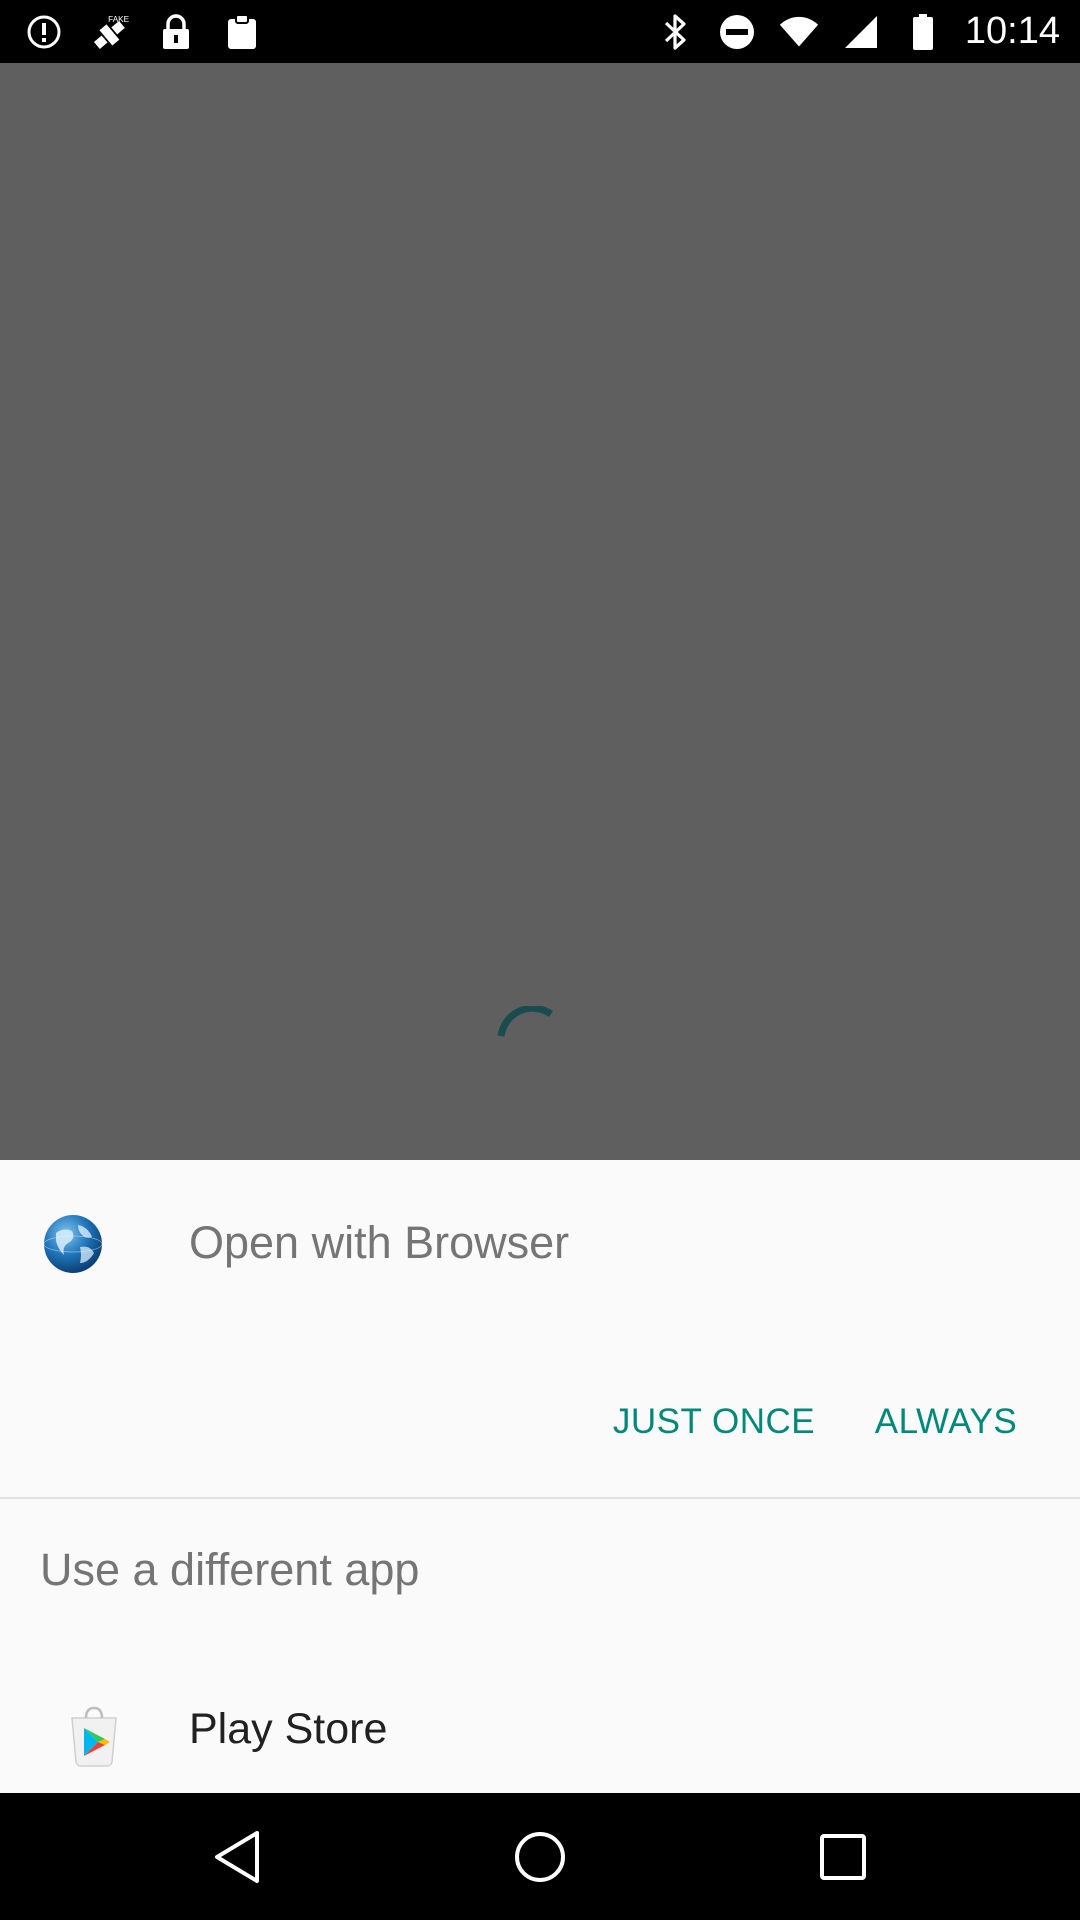  What do you see at coordinates (143, 31) in the screenshot?
I see `status-left-icons: FAKE` at bounding box center [143, 31].